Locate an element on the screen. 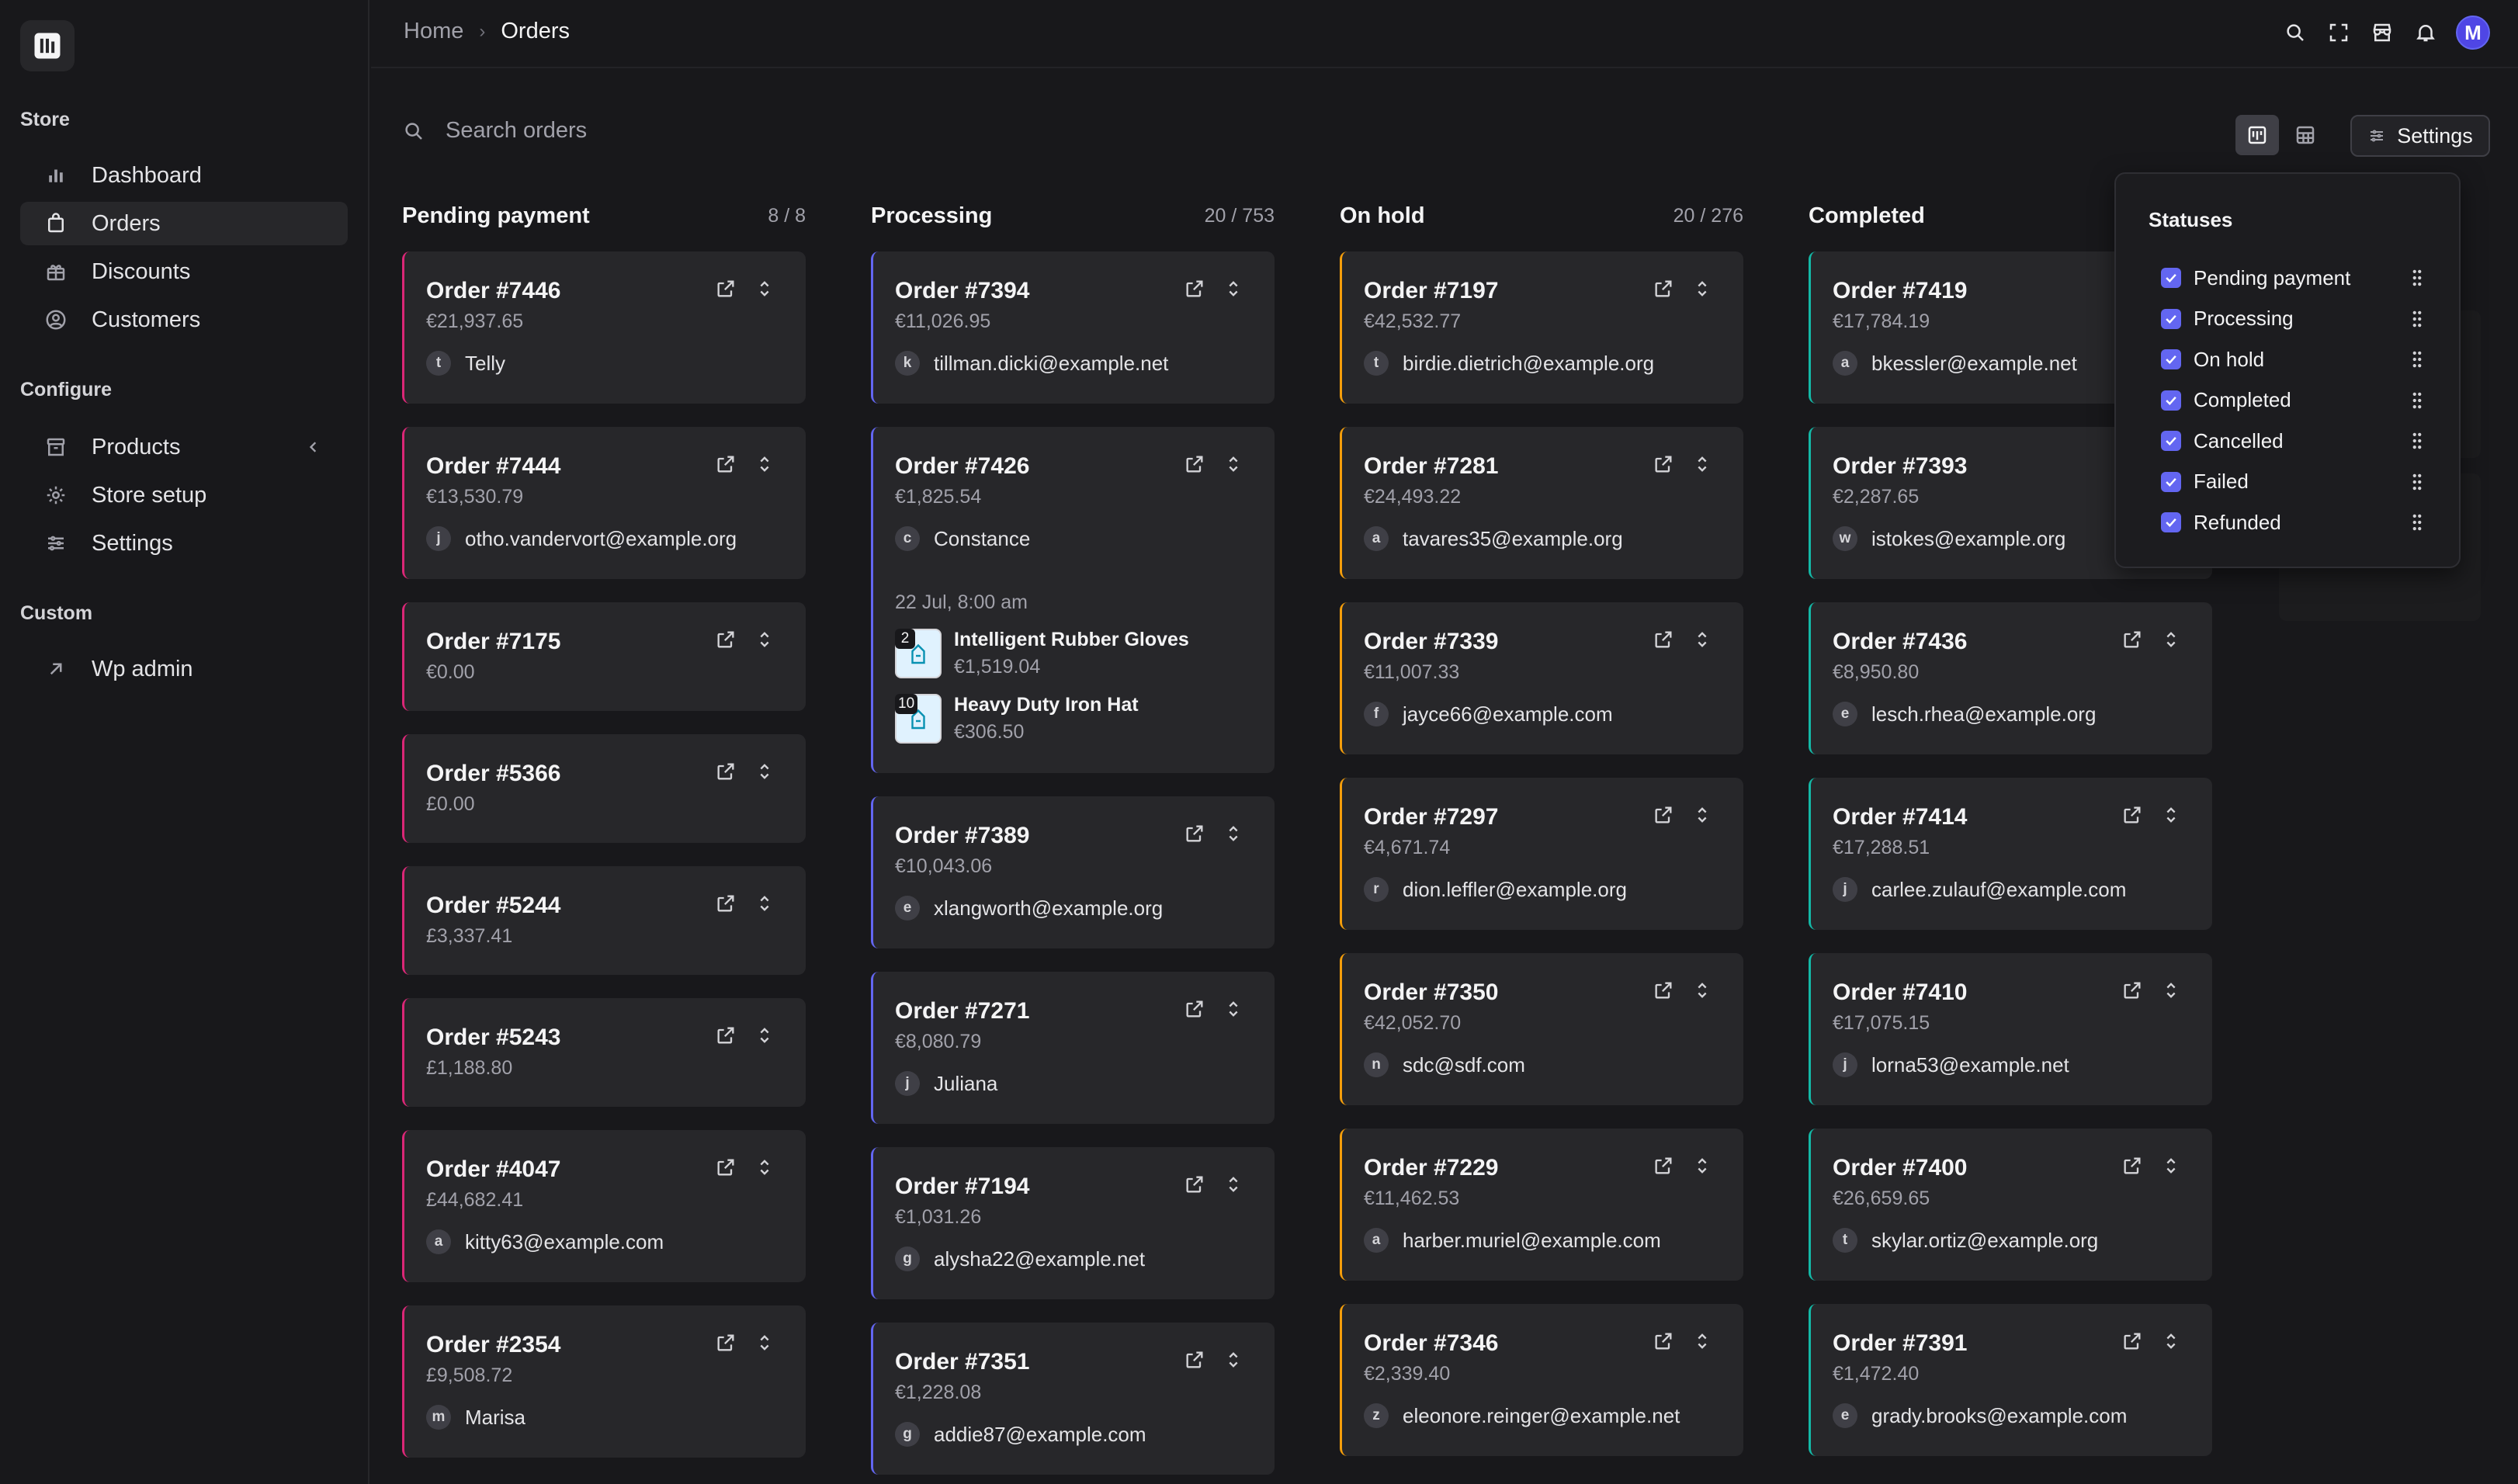  order-card: Order #5243 £1,188.80 is located at coordinates (604, 1052).